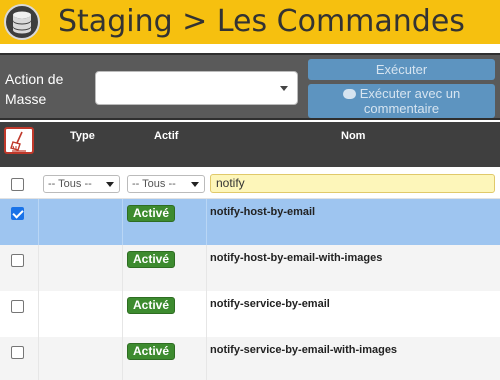 Image resolution: width=500 pixels, height=380 pixels. I want to click on command-name: notify-service-by-email, so click(270, 304).